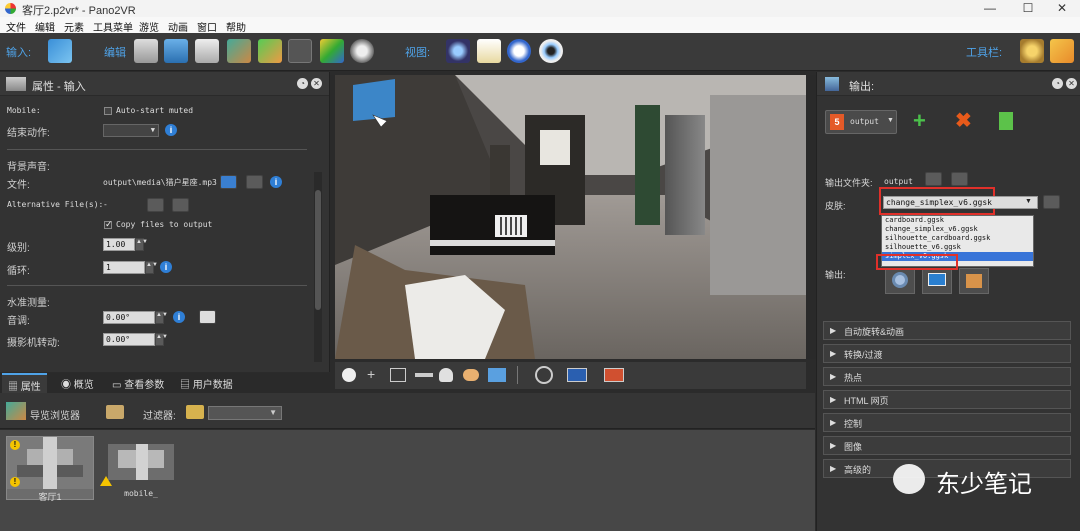  Describe the element at coordinates (228, 182) in the screenshot. I see `play-button` at that location.